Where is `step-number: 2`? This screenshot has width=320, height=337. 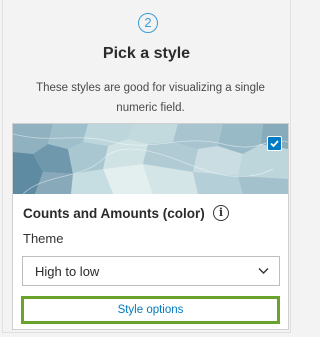 step-number: 2 is located at coordinates (148, 22).